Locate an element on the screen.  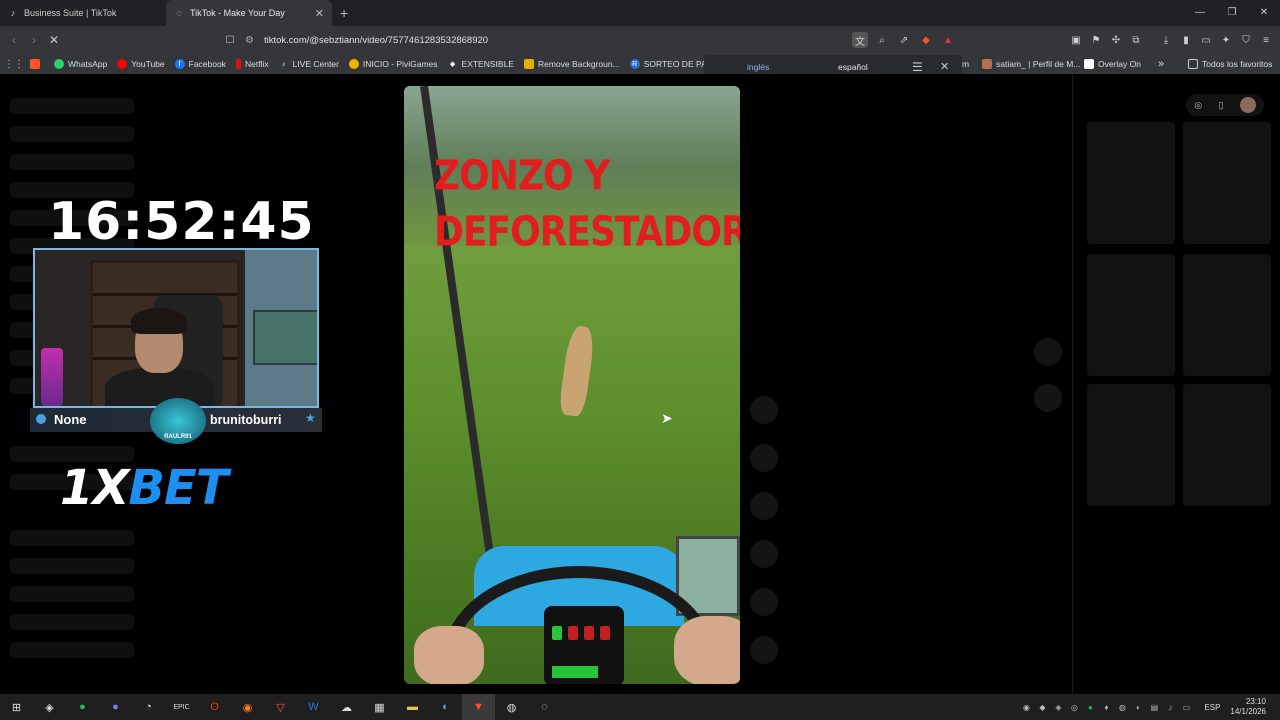
bookmark-pivigames: INICIO - PiviGames is located at coordinates (393, 64).